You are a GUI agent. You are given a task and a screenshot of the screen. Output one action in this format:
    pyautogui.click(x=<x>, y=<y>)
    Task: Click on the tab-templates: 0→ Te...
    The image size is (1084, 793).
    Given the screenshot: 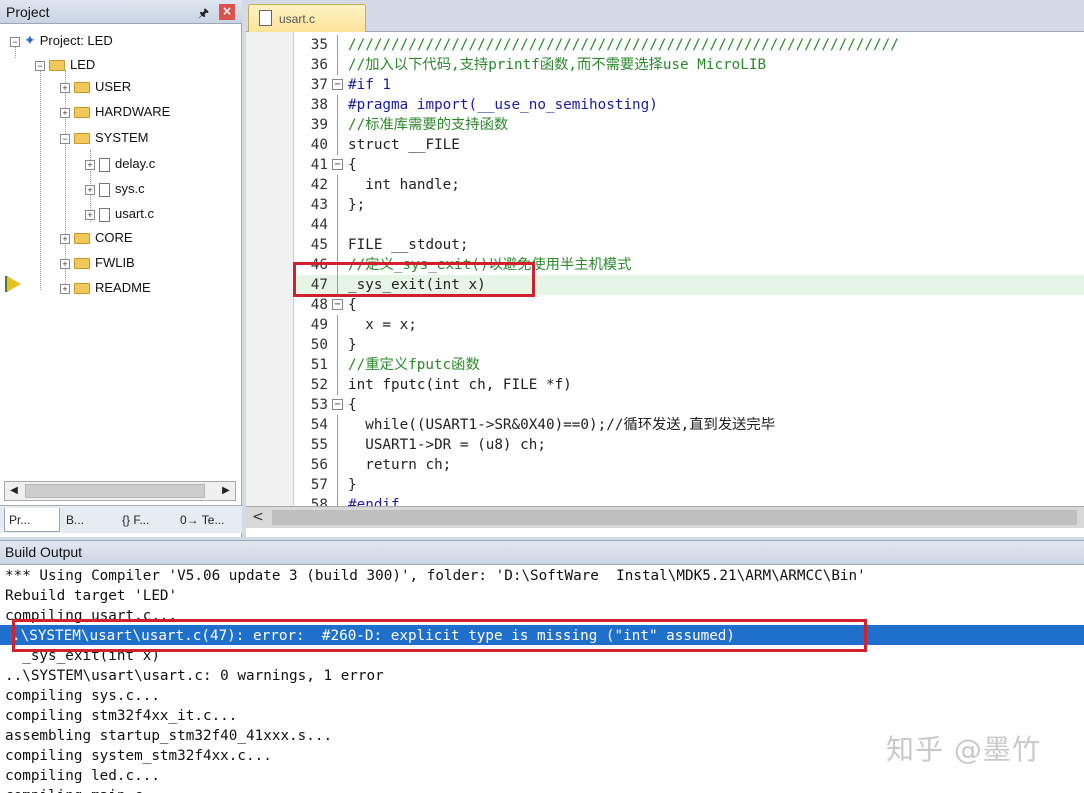 What is the action you would take?
    pyautogui.click(x=207, y=520)
    